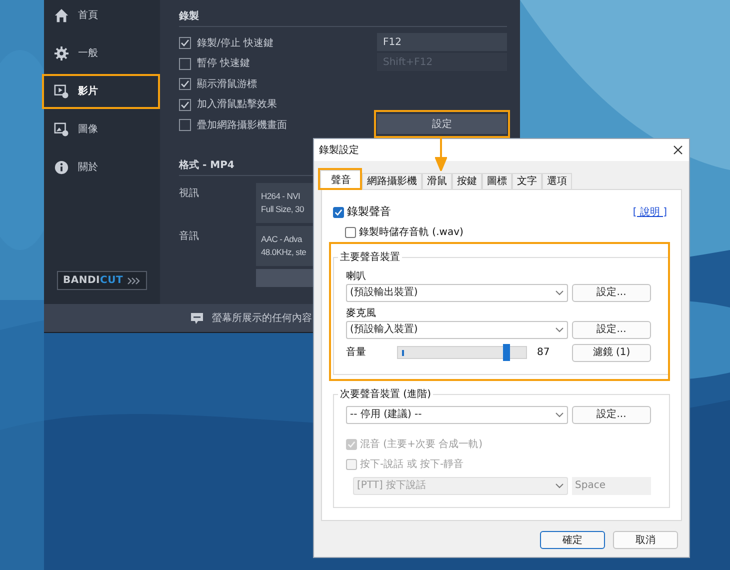 The width and height of the screenshot is (730, 570). I want to click on slider-thumb, so click(506, 352).